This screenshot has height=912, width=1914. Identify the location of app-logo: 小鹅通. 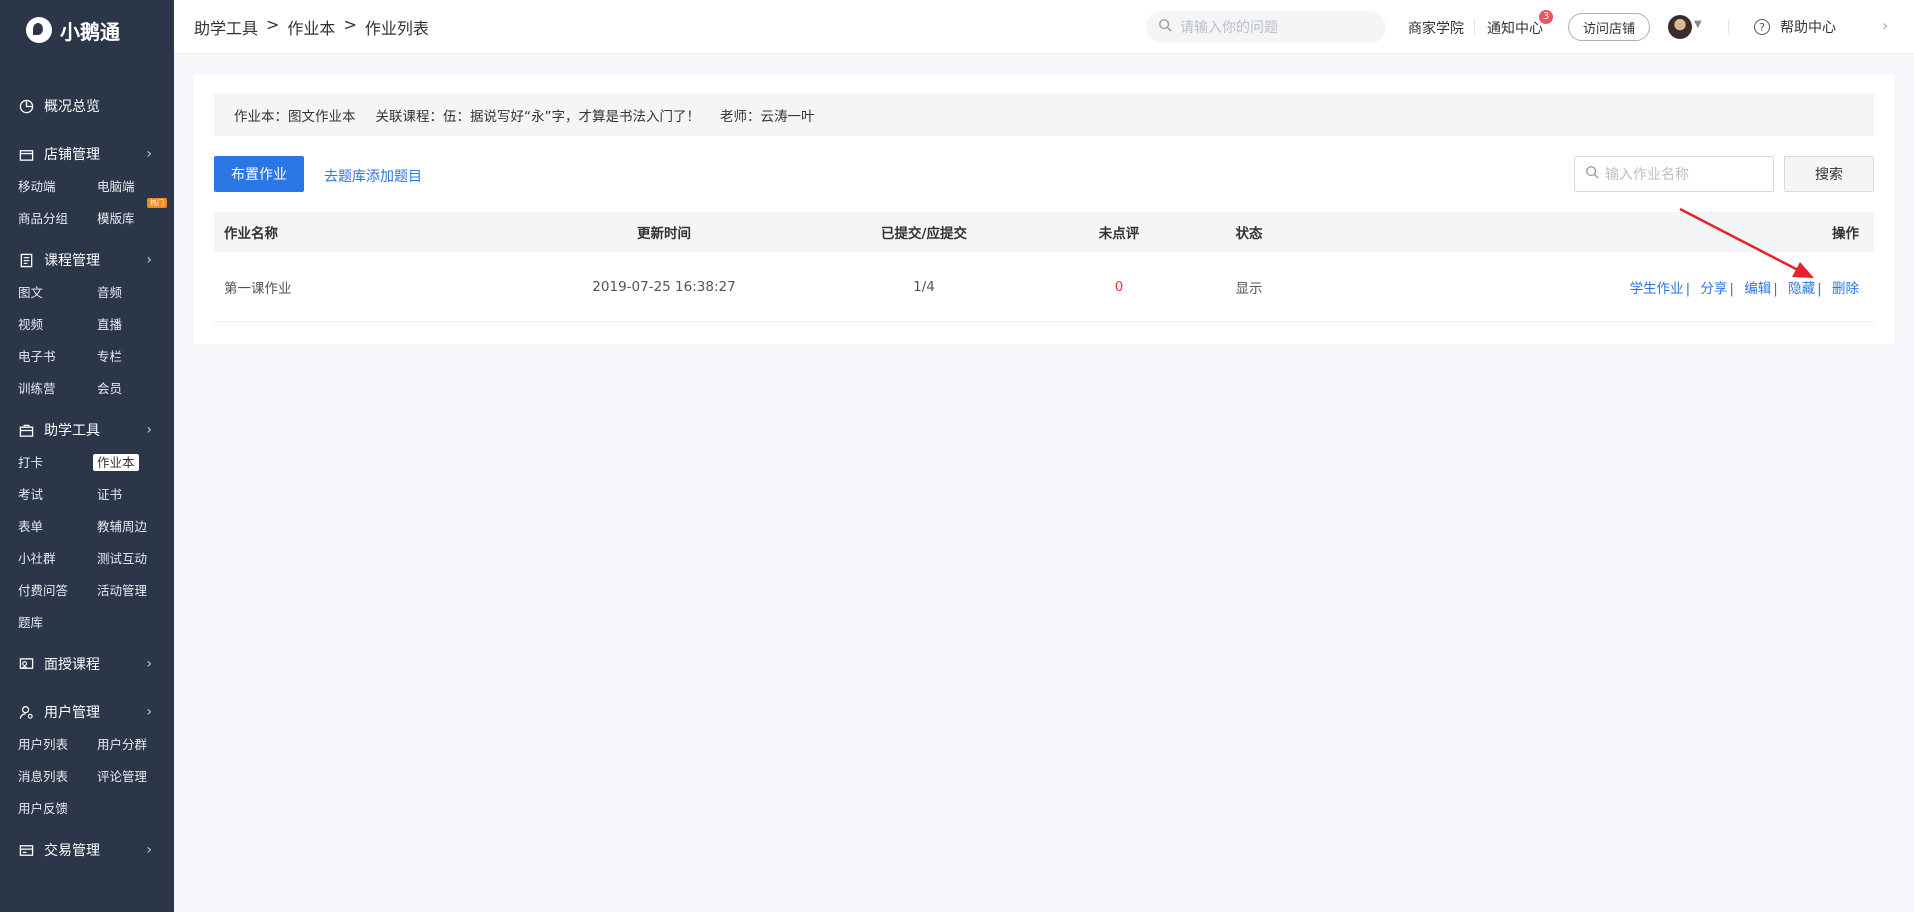
(87, 30).